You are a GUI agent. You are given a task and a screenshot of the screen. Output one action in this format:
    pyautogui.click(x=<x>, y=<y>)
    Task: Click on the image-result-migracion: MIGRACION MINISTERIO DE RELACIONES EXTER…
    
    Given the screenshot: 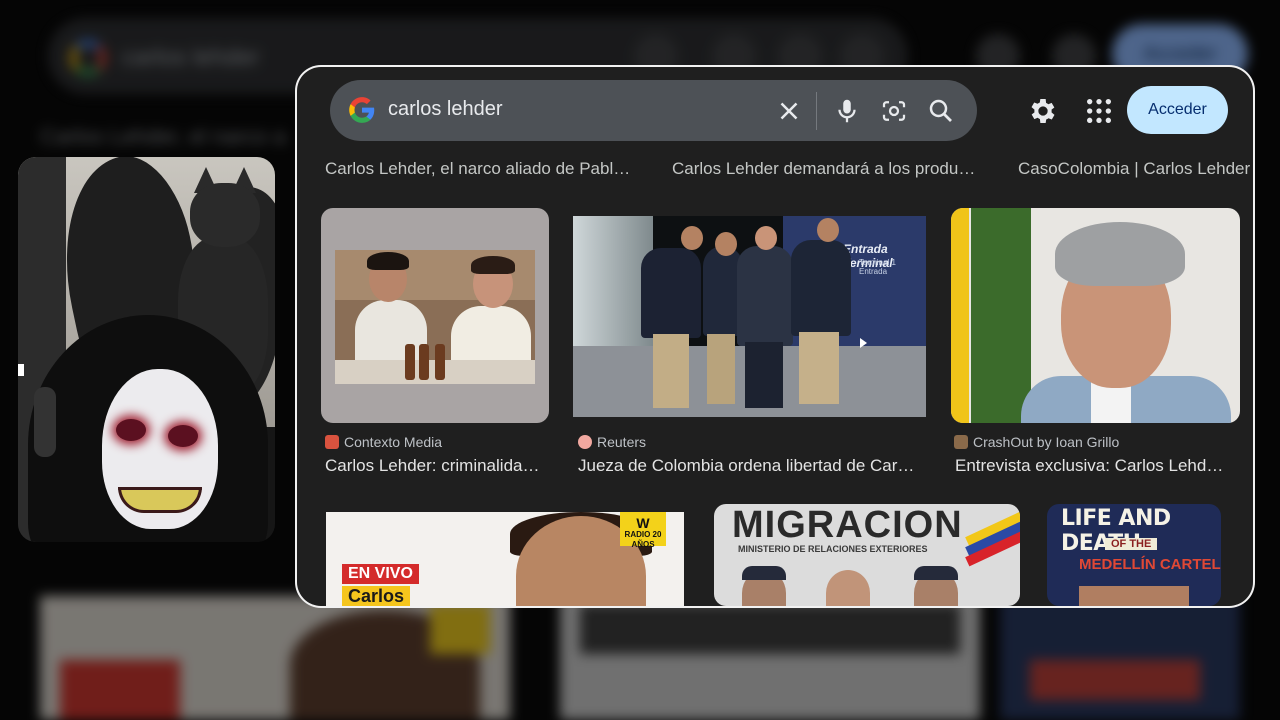 What is the action you would take?
    pyautogui.click(x=867, y=555)
    